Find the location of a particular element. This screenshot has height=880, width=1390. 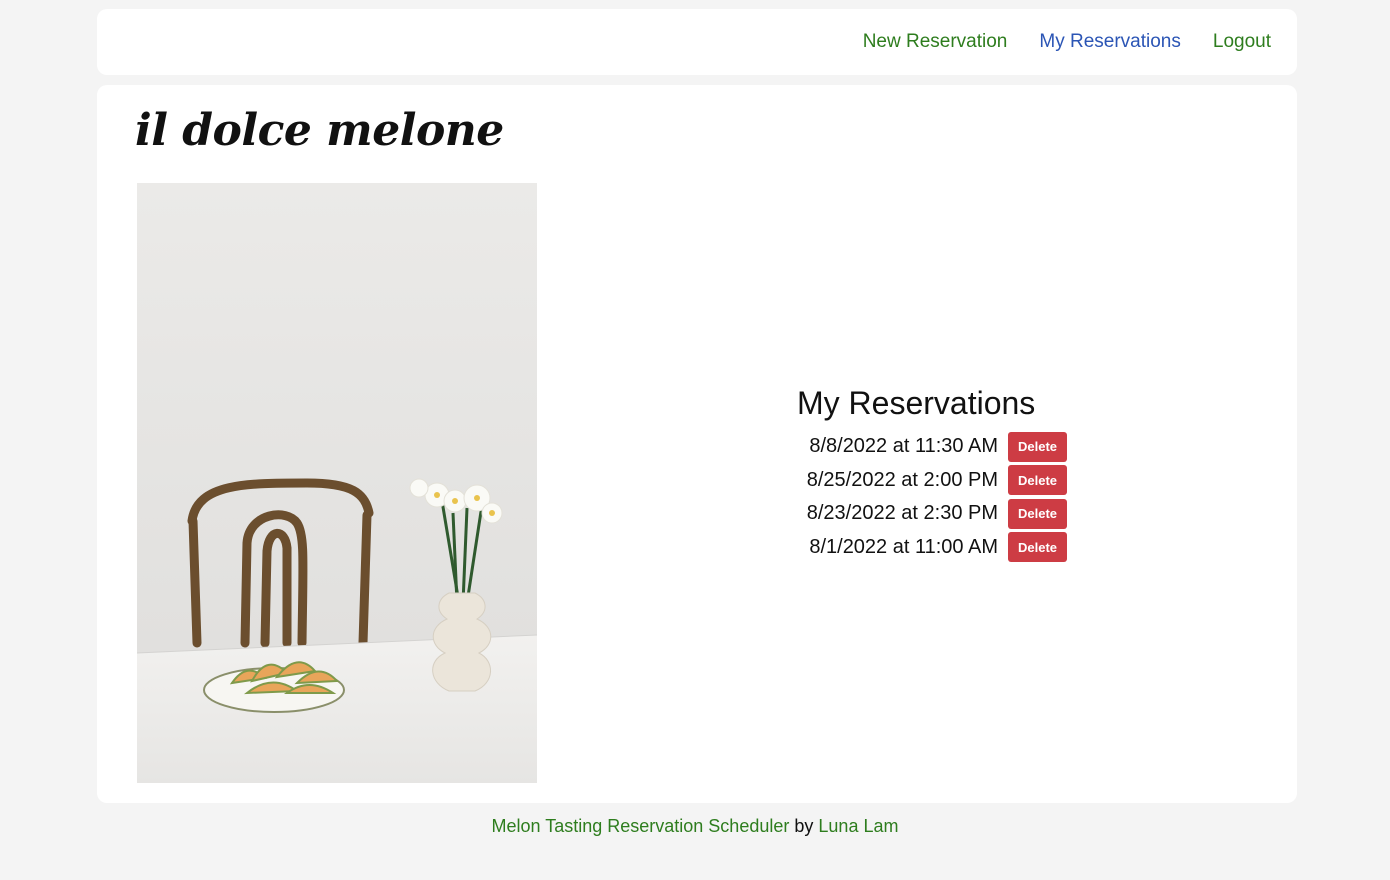

reservation-row: 8/23/2022 at 2:30 PM Delete is located at coordinates (947, 514).